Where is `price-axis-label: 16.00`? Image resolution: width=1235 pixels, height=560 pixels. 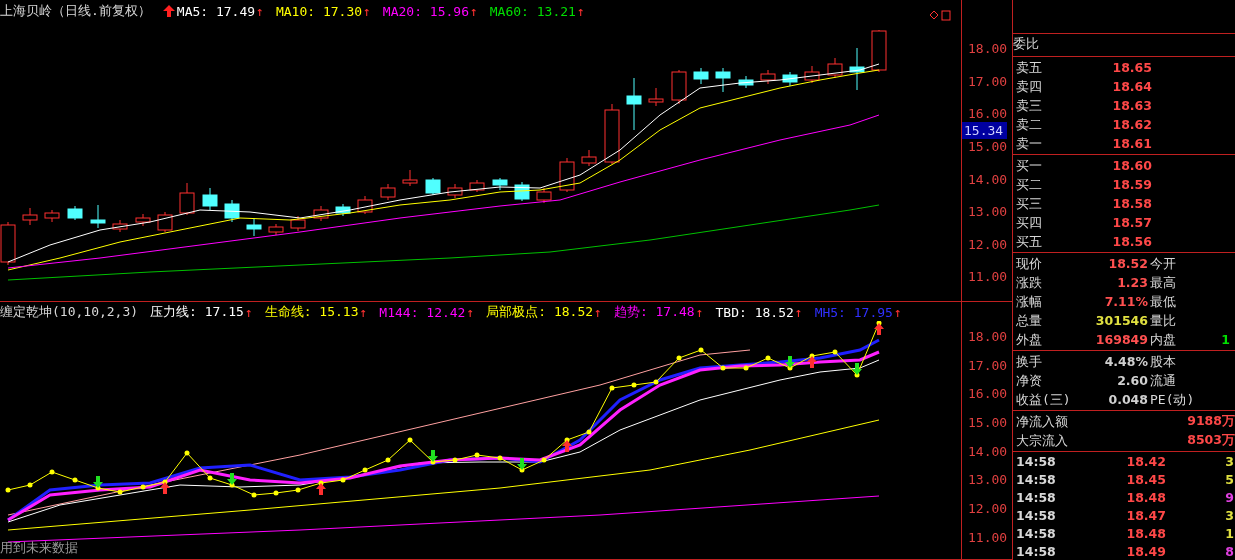
price-axis-label: 16.00 is located at coordinates (988, 114).